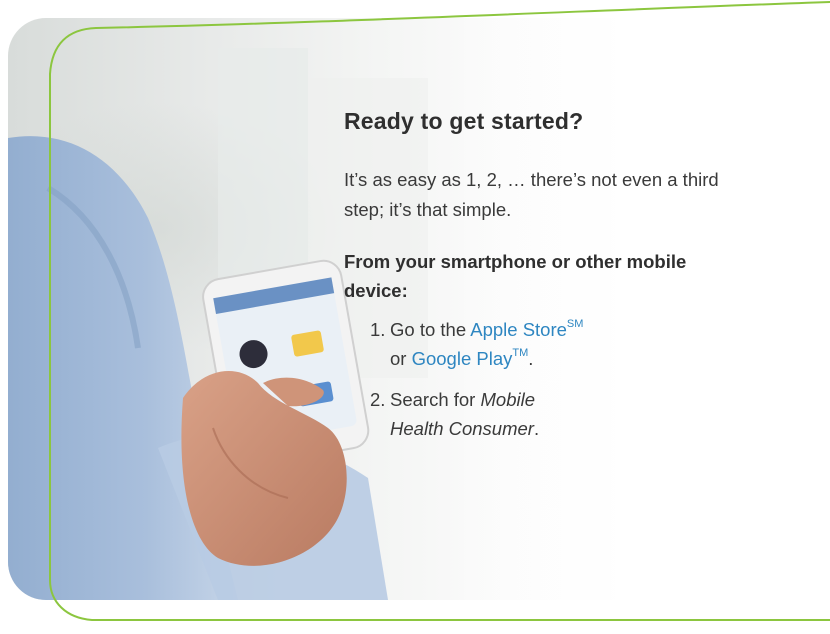 Image resolution: width=830 pixels, height=634 pixels. What do you see at coordinates (470, 357) in the screenshot?
I see `google-play-link: Google PlayTM` at bounding box center [470, 357].